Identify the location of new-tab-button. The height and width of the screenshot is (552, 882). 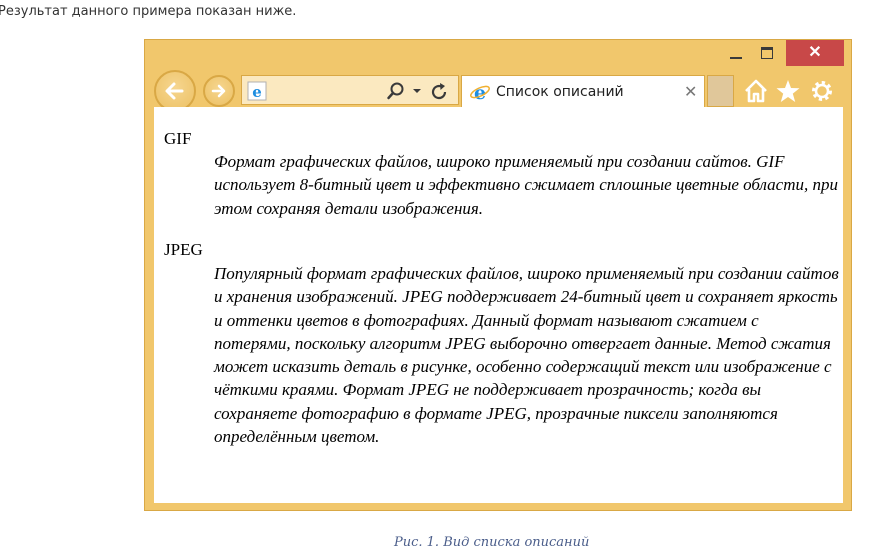
(720, 91).